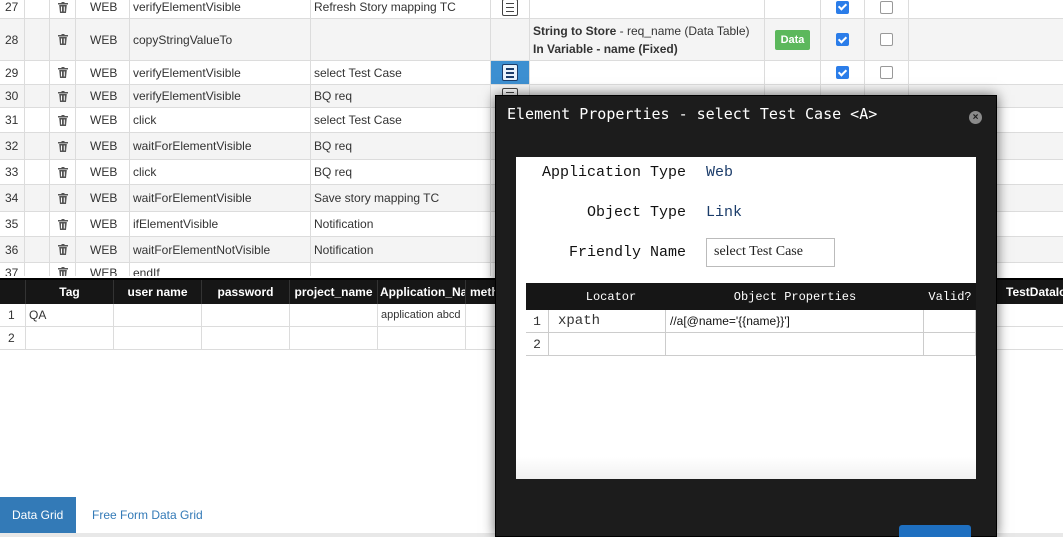  Describe the element at coordinates (975, 117) in the screenshot. I see `close-icon: ×` at that location.